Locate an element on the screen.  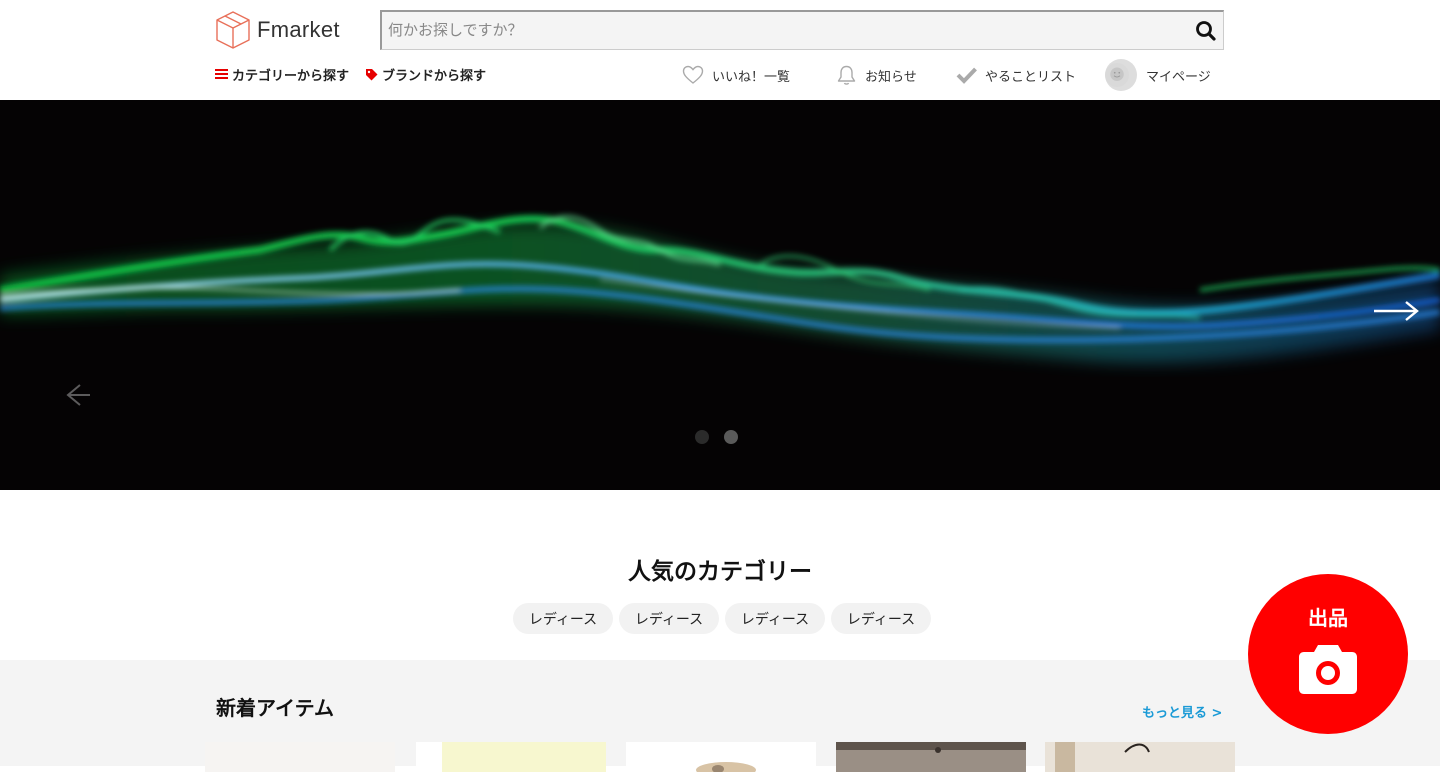
mypage-link: マイページ is located at coordinates (1158, 75).